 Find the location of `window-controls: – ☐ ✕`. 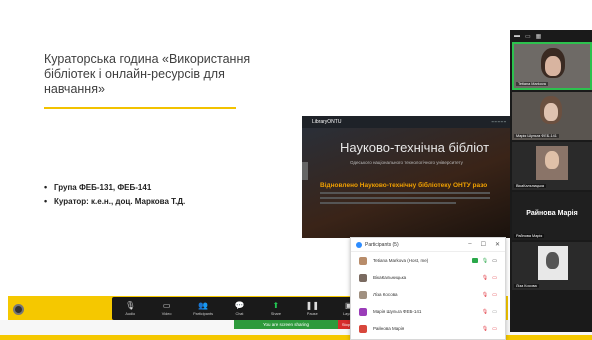

window-controls: – ☐ ✕ is located at coordinates (484, 244).